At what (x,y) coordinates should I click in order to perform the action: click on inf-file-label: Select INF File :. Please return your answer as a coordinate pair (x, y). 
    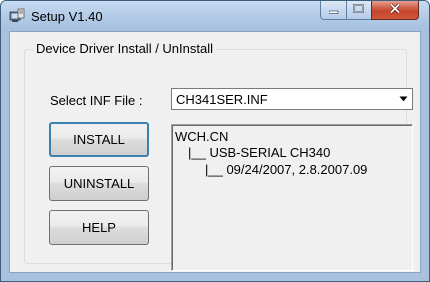
    Looking at the image, I should click on (96, 100).